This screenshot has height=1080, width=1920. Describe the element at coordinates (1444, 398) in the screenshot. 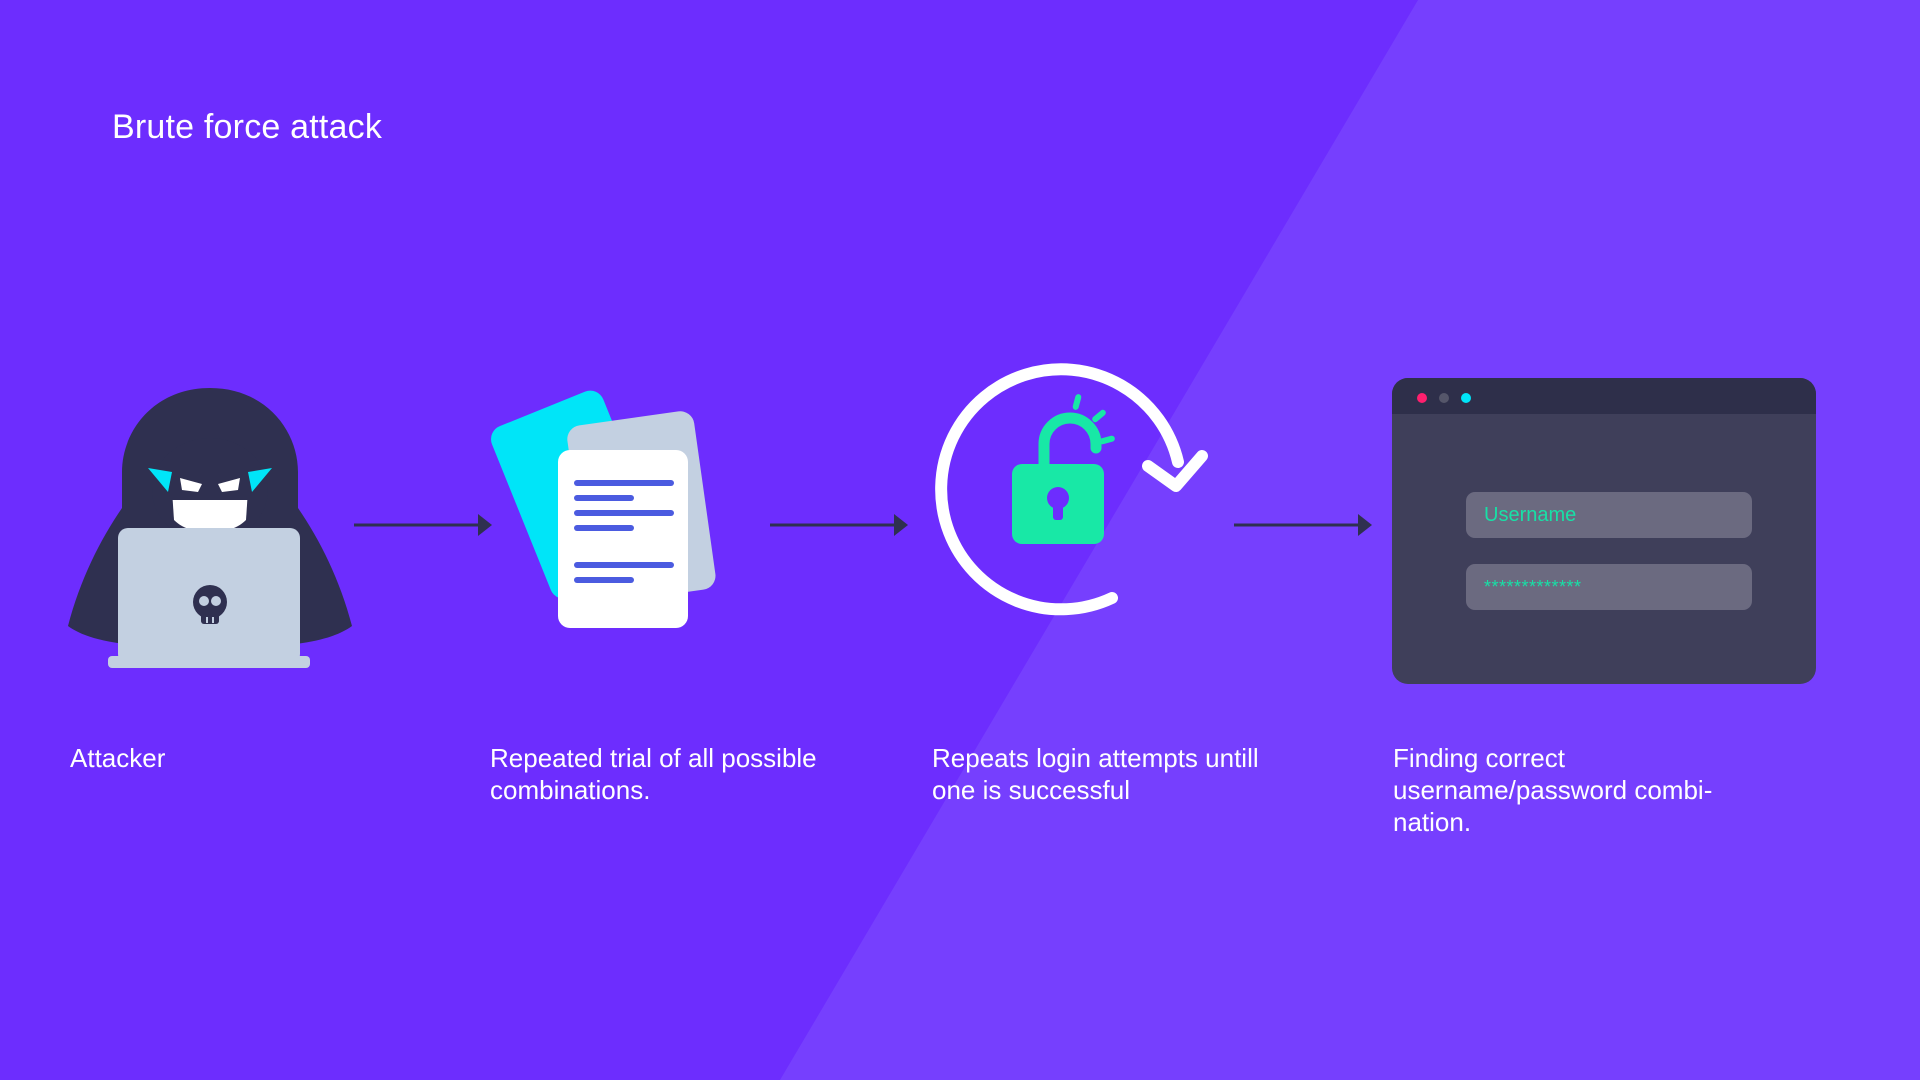

I see `window-dot-gray` at that location.